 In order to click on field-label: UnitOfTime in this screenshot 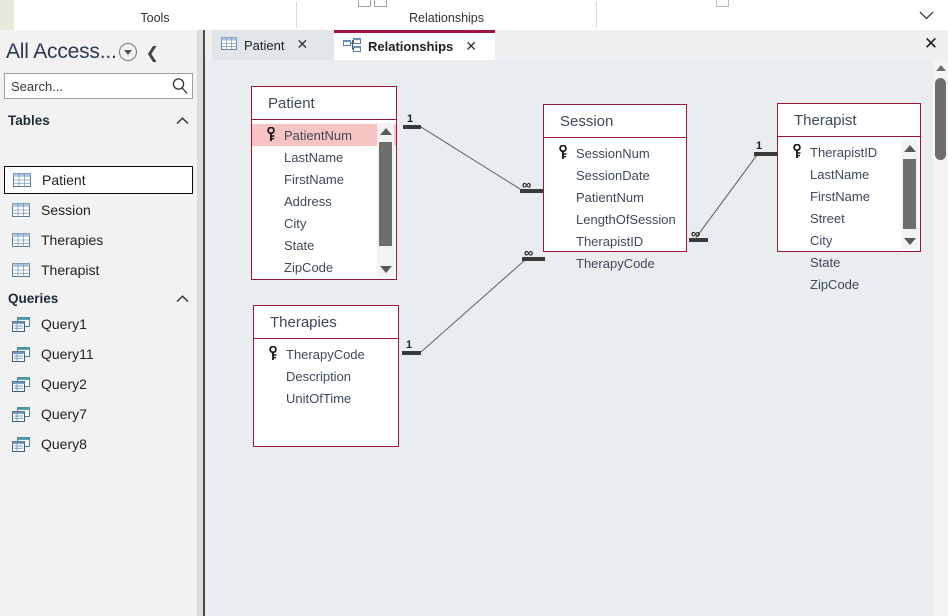, I will do `click(319, 398)`.